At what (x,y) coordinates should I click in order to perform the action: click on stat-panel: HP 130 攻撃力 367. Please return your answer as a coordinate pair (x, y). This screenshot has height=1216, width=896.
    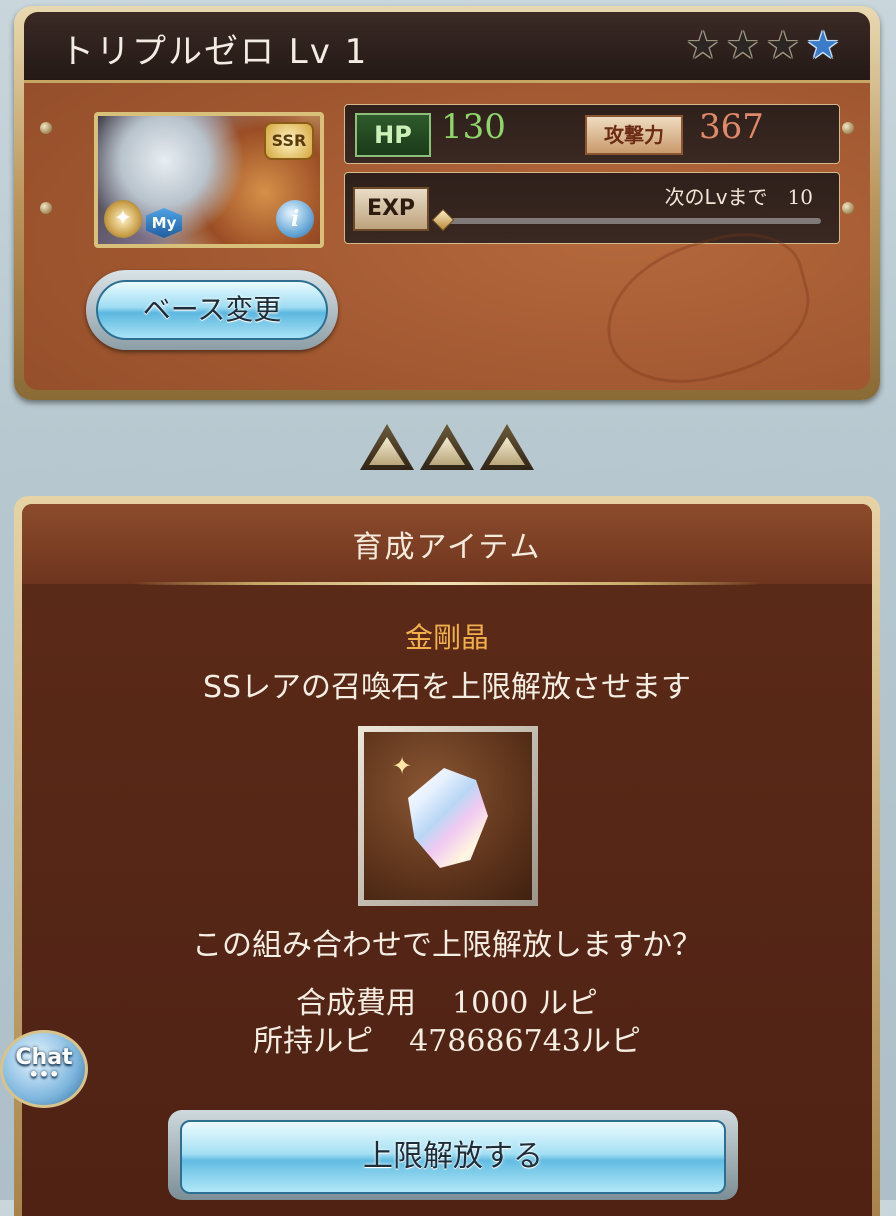
    Looking at the image, I should click on (592, 134).